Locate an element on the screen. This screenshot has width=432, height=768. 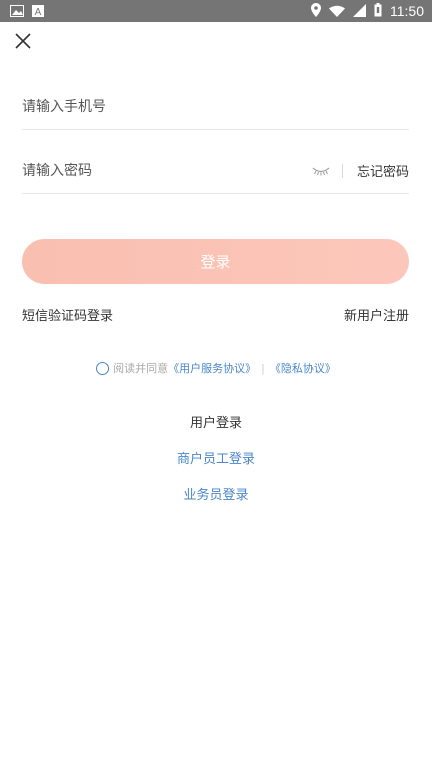
salesperson-login-link: 业务员登录 is located at coordinates (216, 493).